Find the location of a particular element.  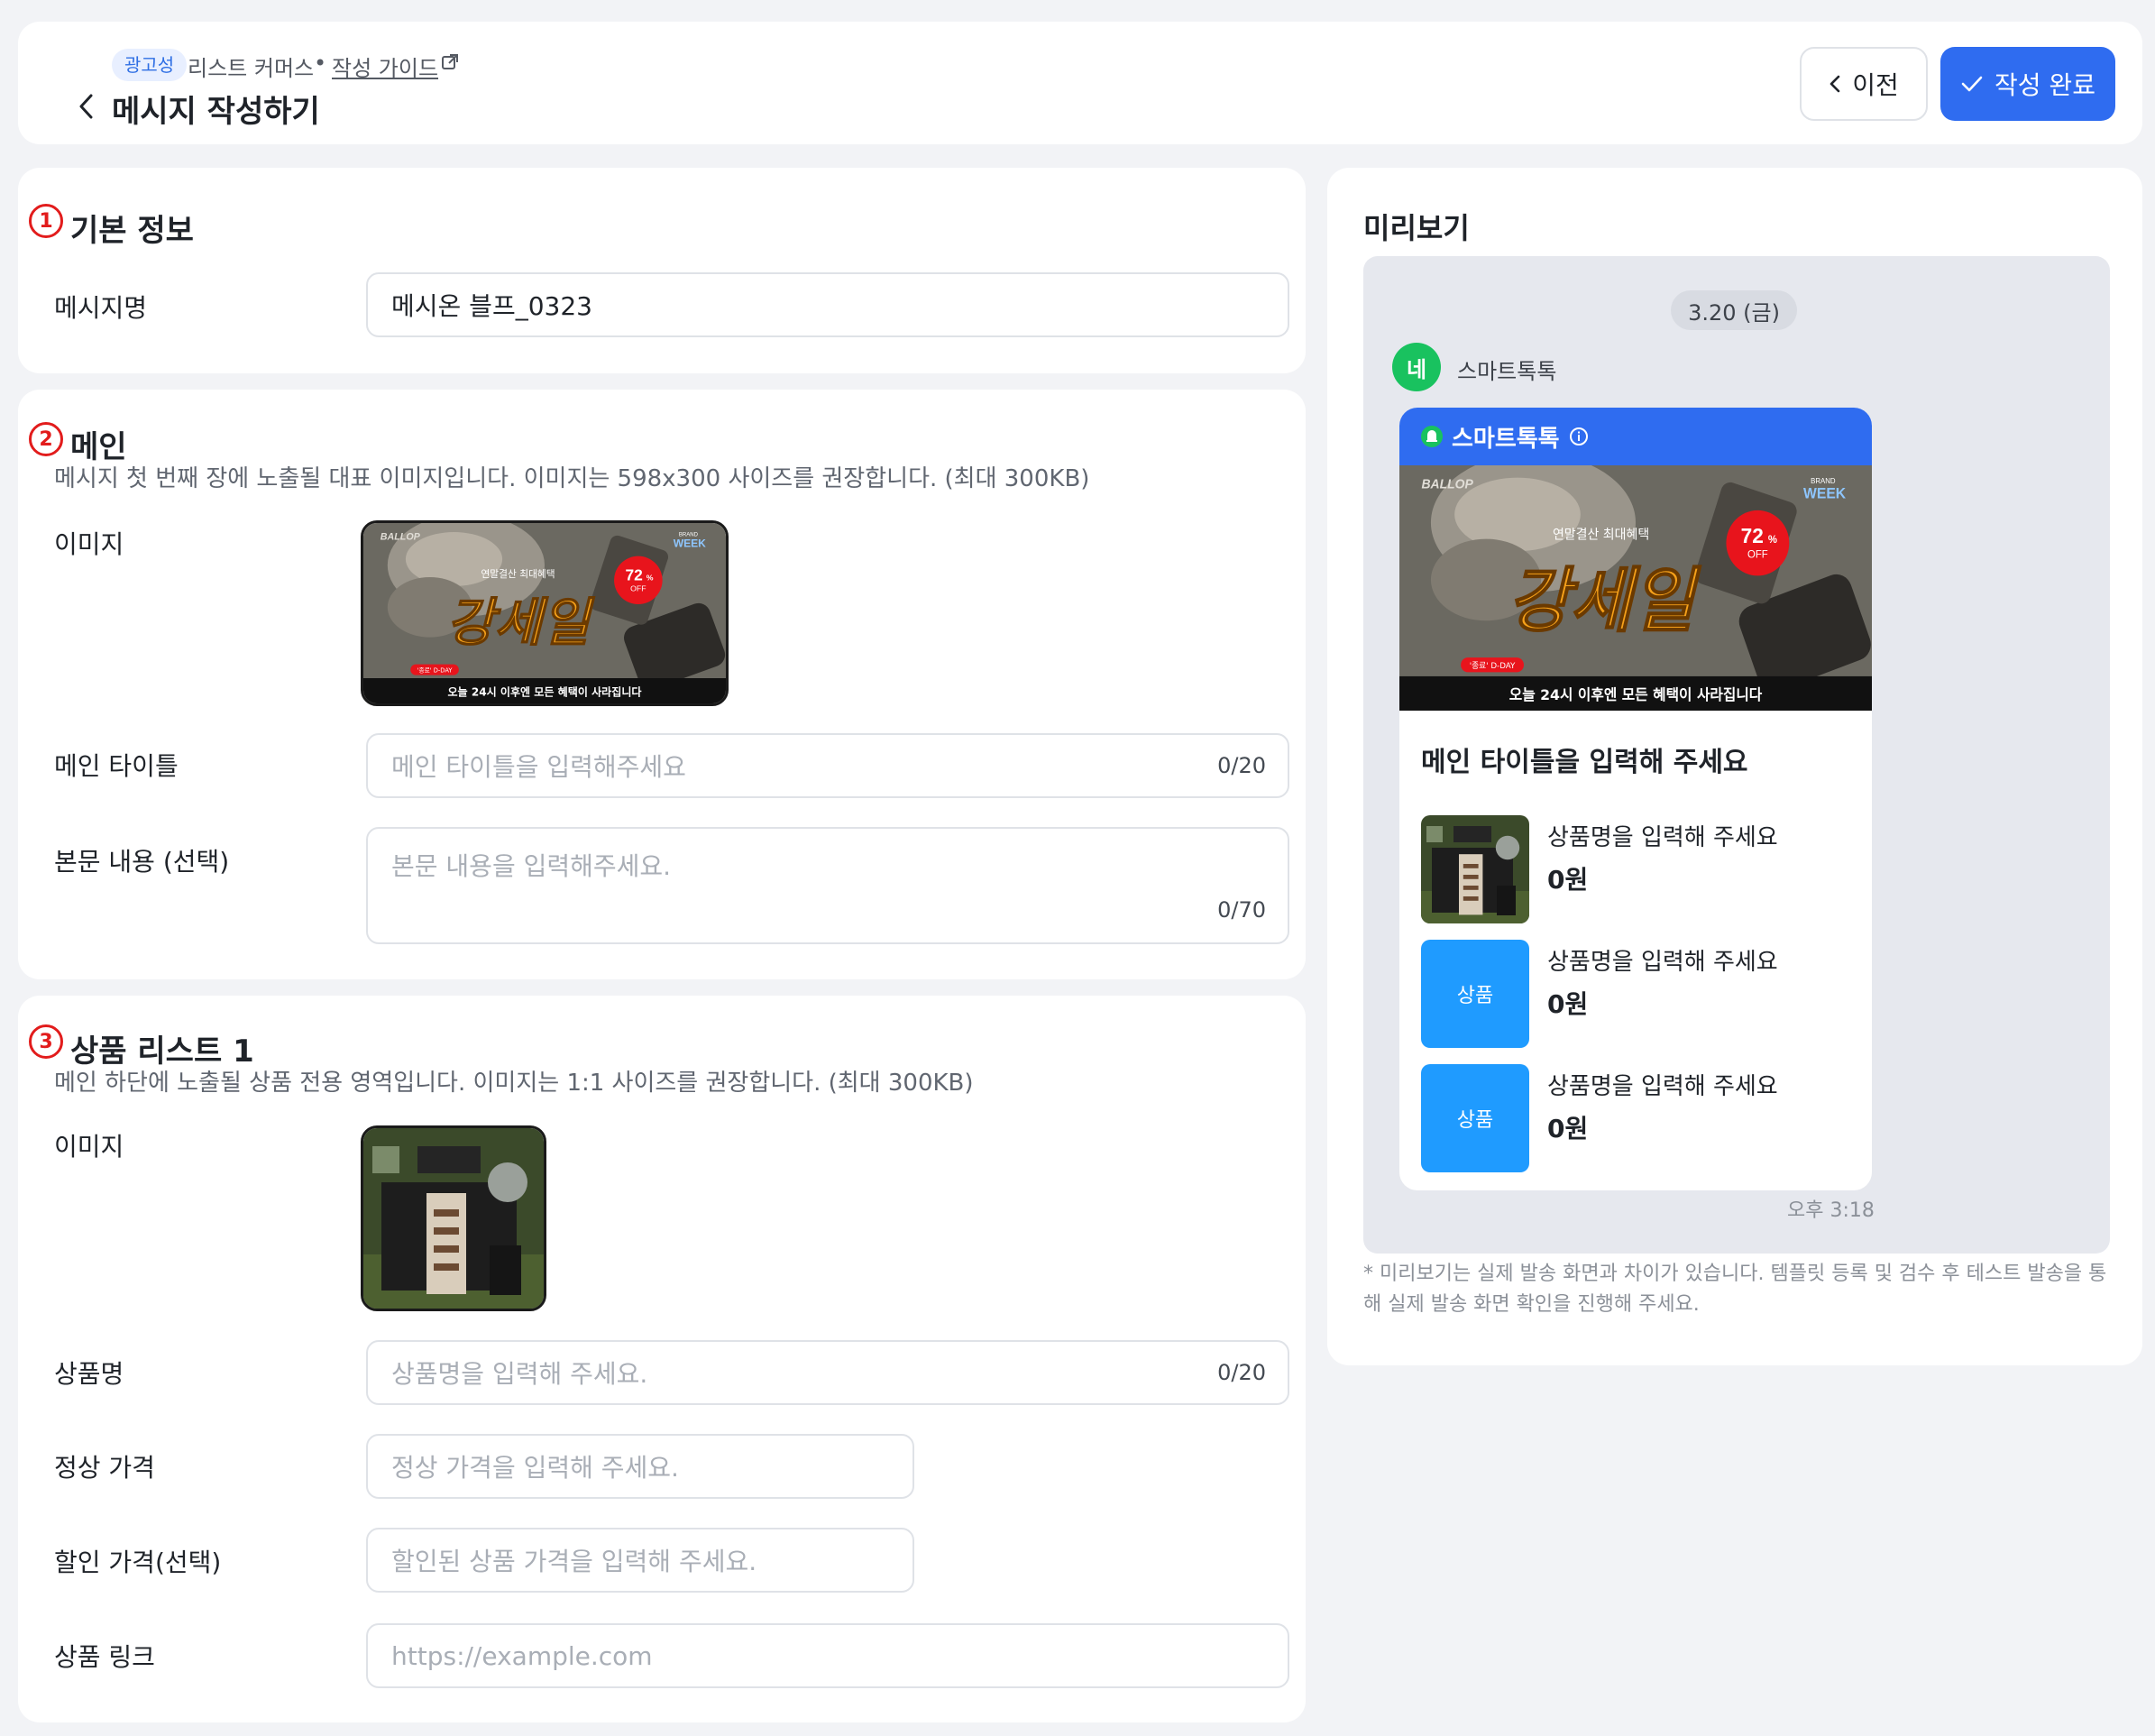

date-pill: 3.20 (금) is located at coordinates (1734, 310).